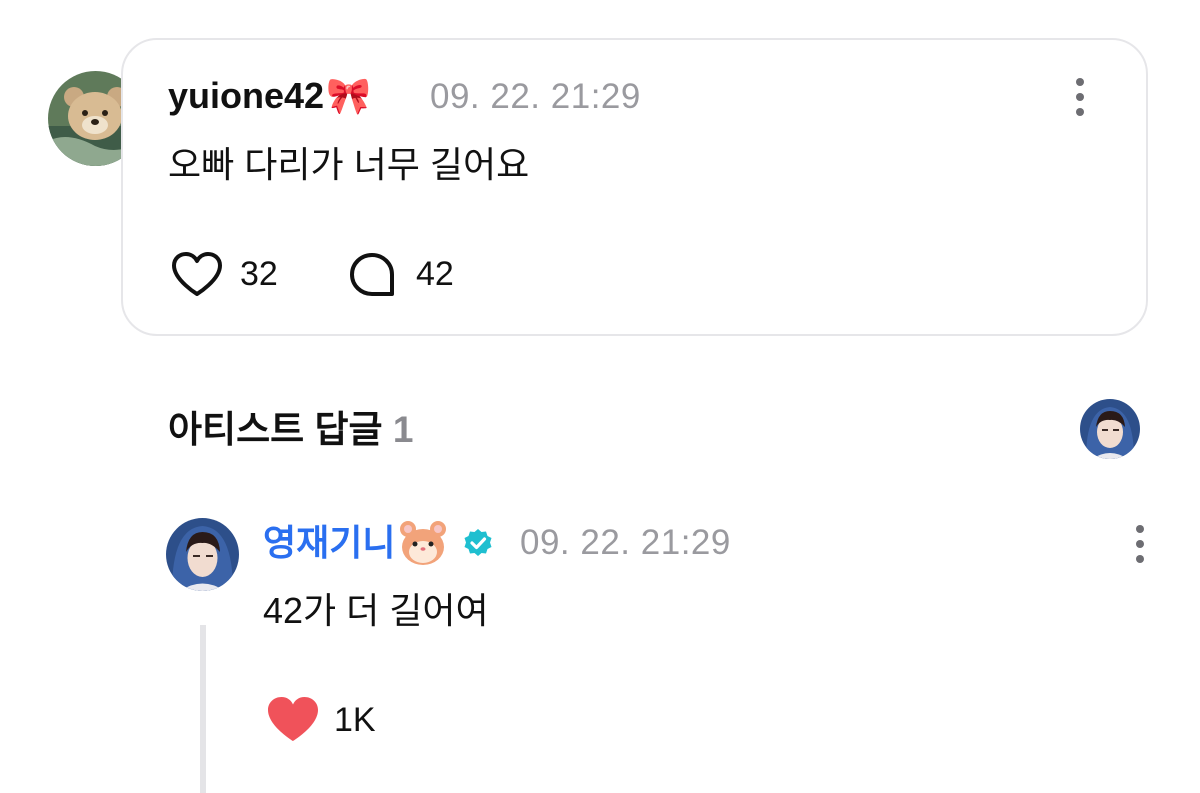 This screenshot has height=793, width=1200. What do you see at coordinates (349, 164) in the screenshot?
I see `comment-text: 오빠 다리가 너무 길어요` at bounding box center [349, 164].